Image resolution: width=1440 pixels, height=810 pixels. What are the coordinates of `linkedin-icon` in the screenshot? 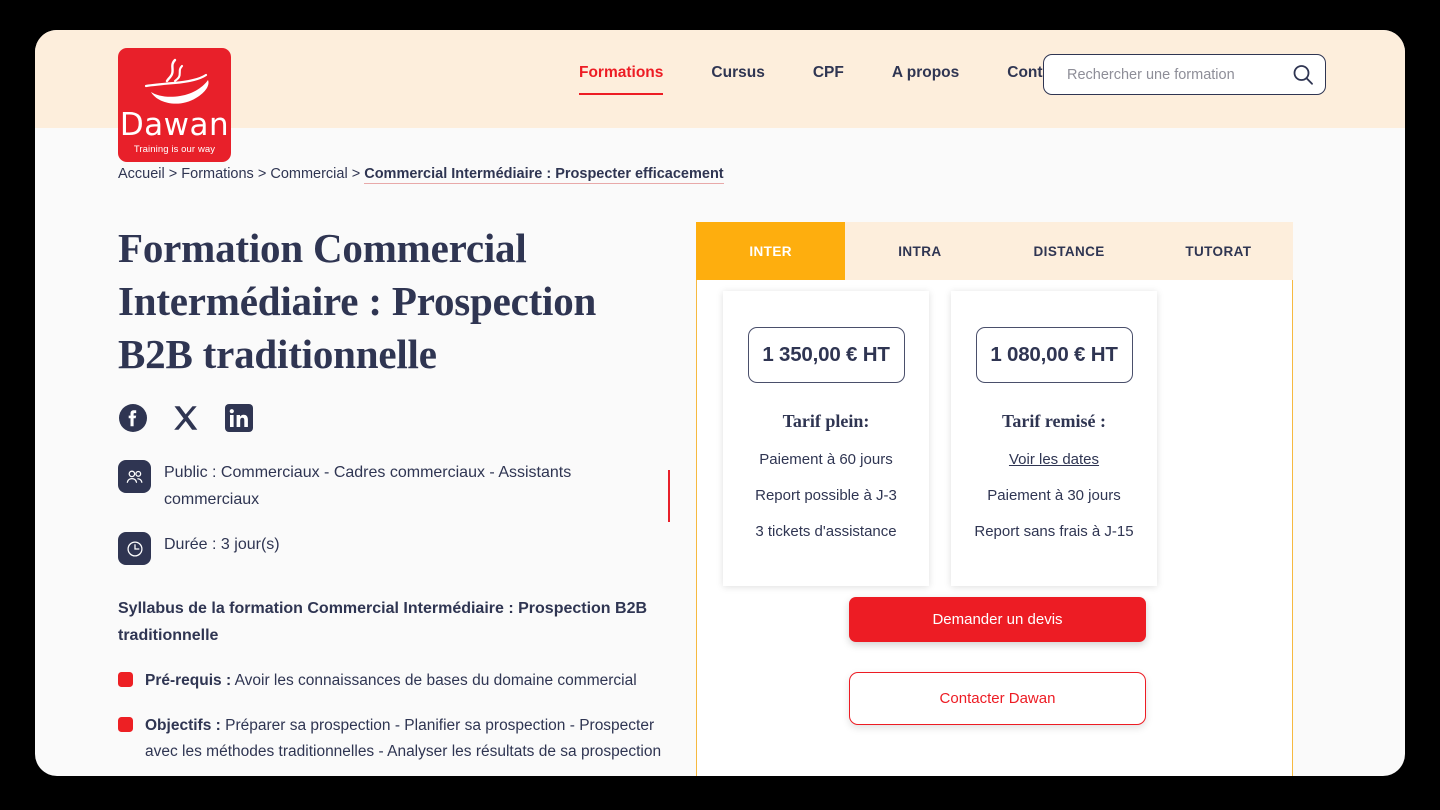 It's located at (239, 418).